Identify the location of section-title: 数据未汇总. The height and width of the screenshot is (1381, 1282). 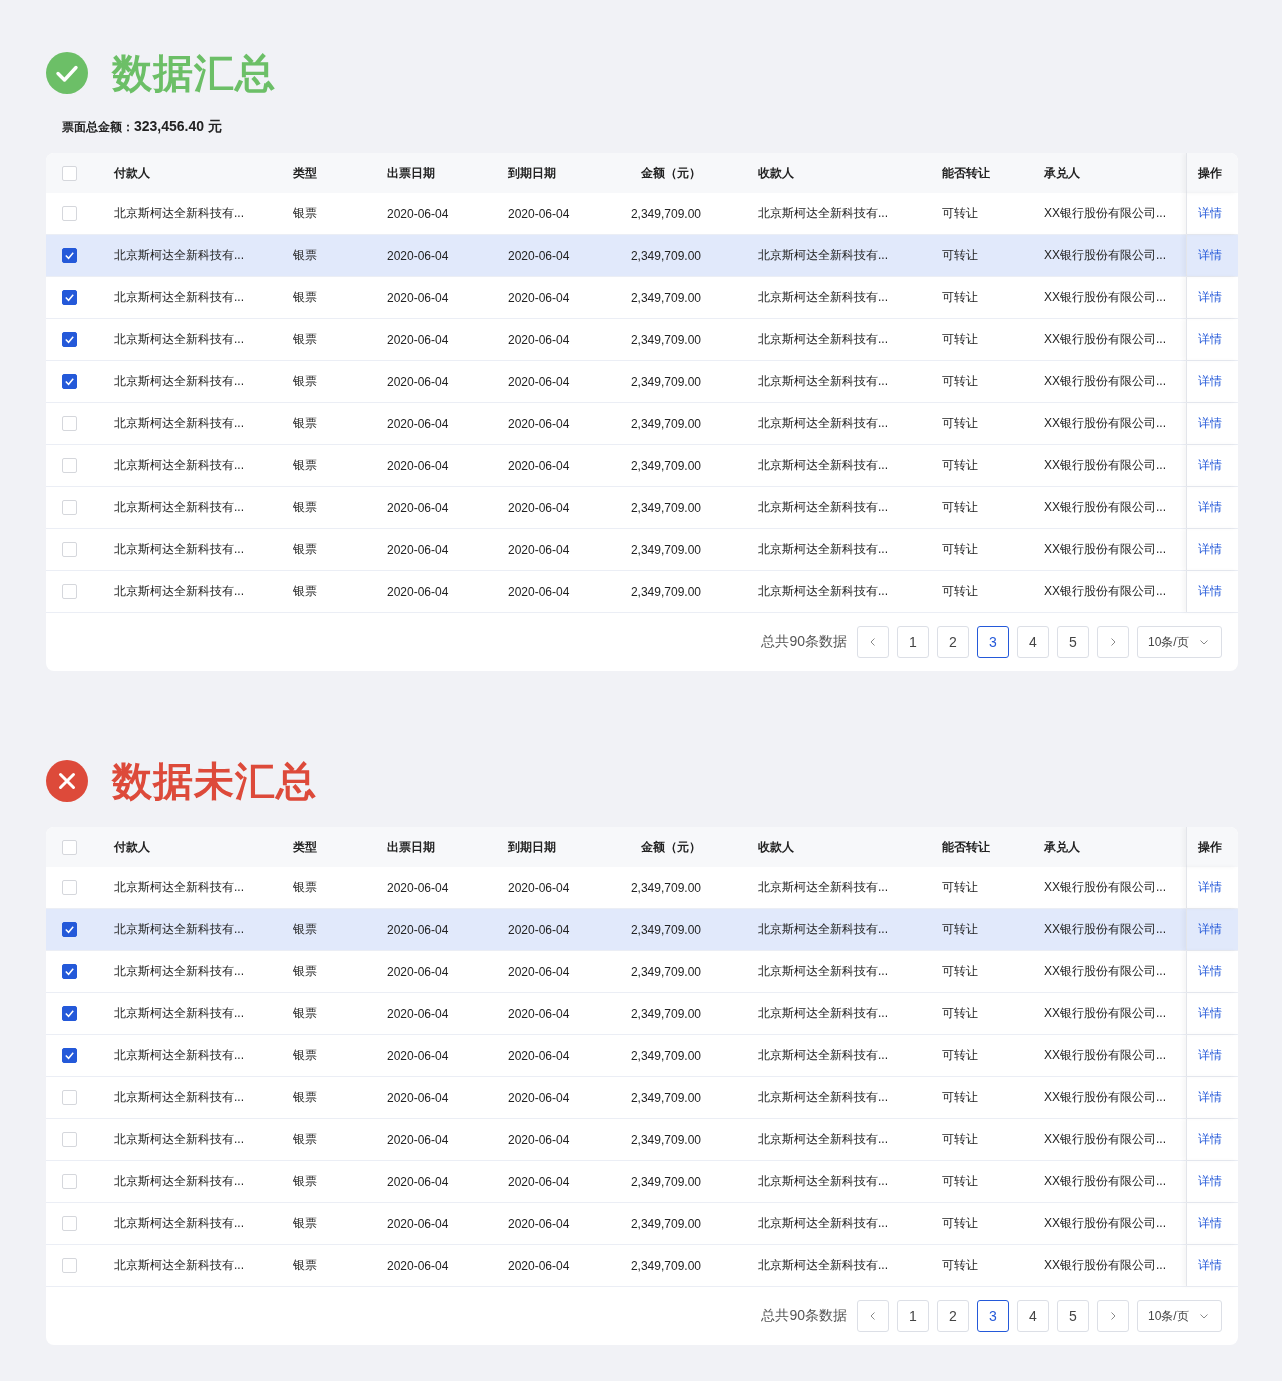
(214, 781).